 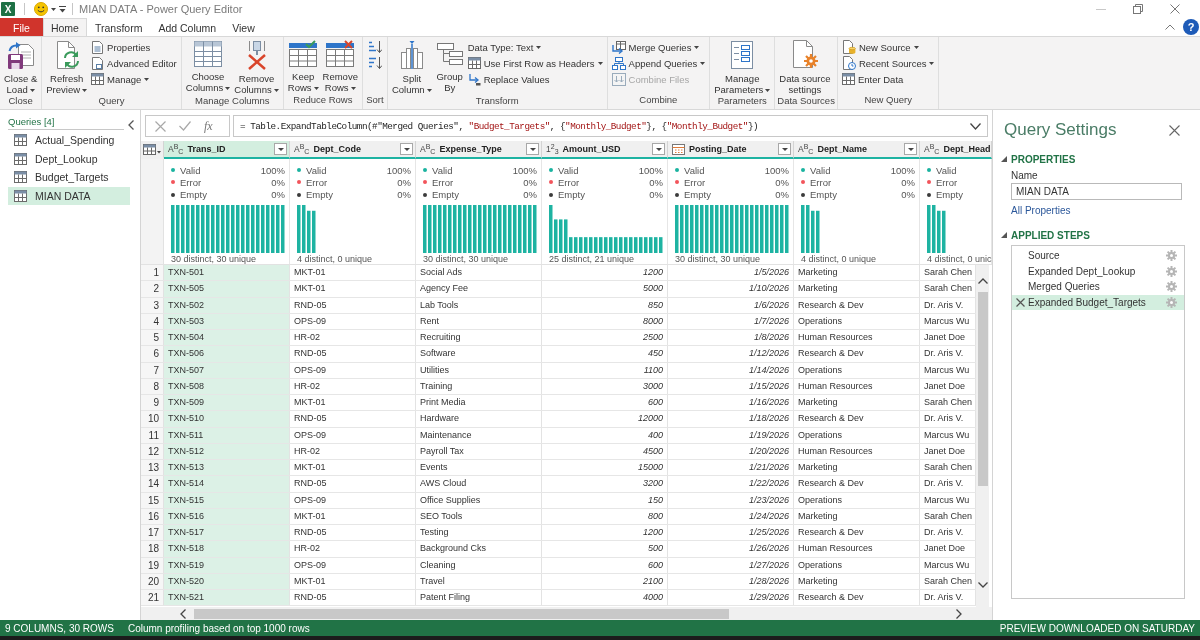 I want to click on document-database-icon, so click(x=848, y=47).